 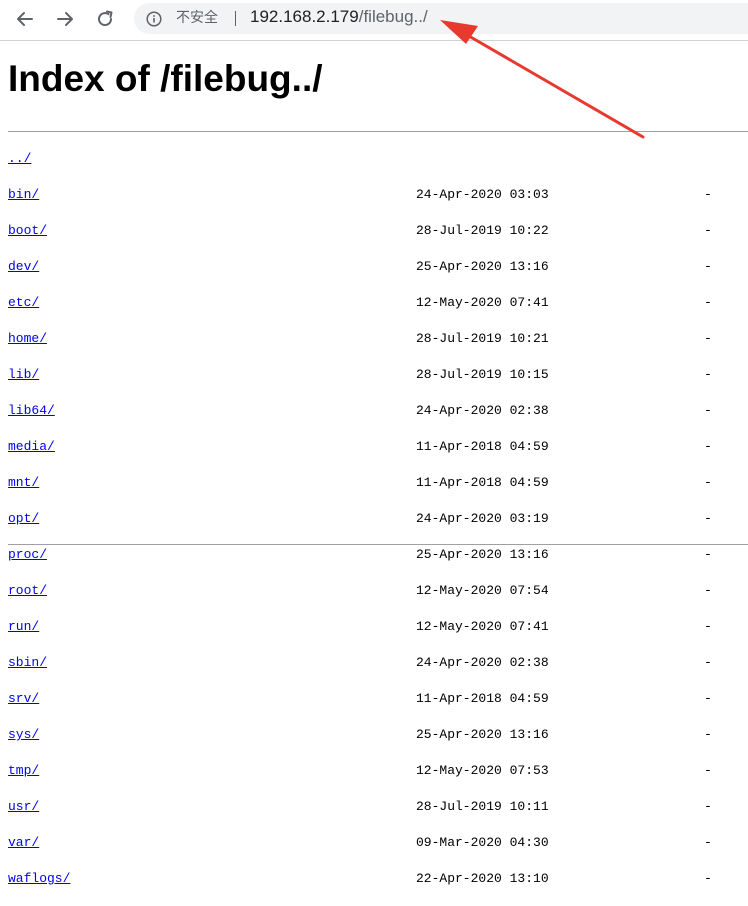 What do you see at coordinates (482, 338) in the screenshot?
I see `modified-date: 28-Jul-2019 10:21` at bounding box center [482, 338].